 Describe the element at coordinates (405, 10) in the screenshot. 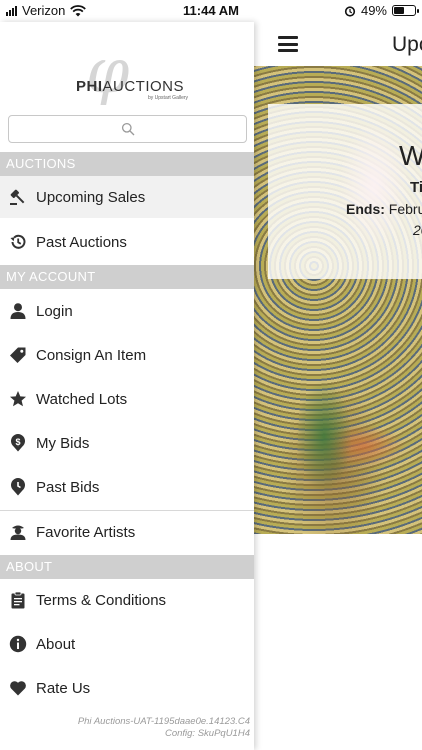

I see `battery-icon` at that location.